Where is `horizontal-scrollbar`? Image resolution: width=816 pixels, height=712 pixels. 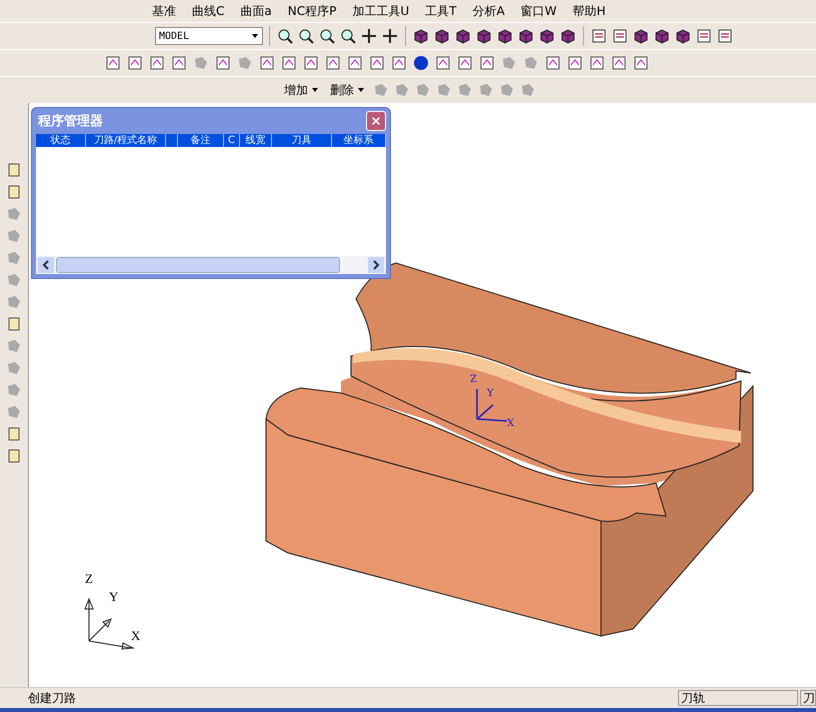 horizontal-scrollbar is located at coordinates (211, 265).